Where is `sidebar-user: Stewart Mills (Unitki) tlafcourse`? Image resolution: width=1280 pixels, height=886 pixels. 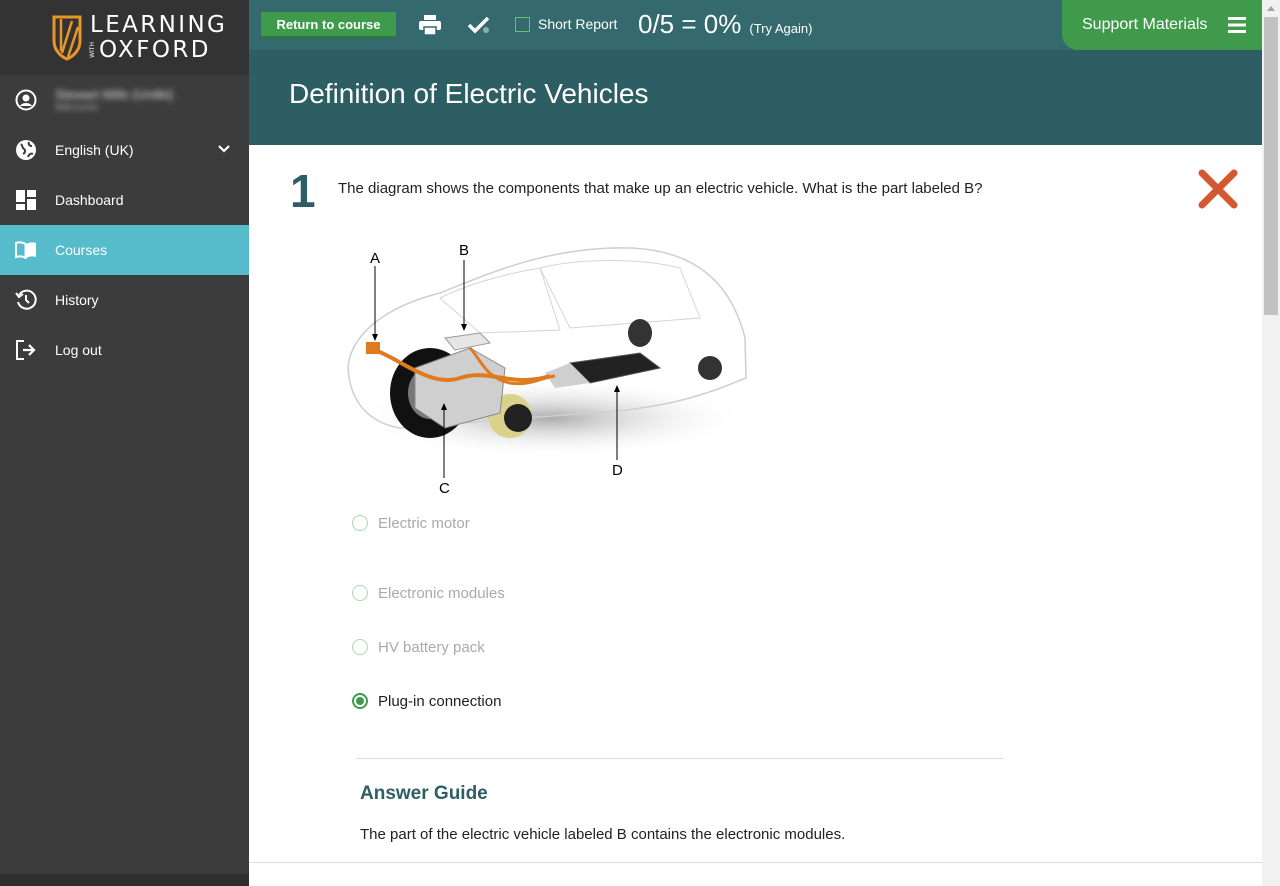 sidebar-user: Stewart Mills (Unitki) tlafcourse is located at coordinates (124, 100).